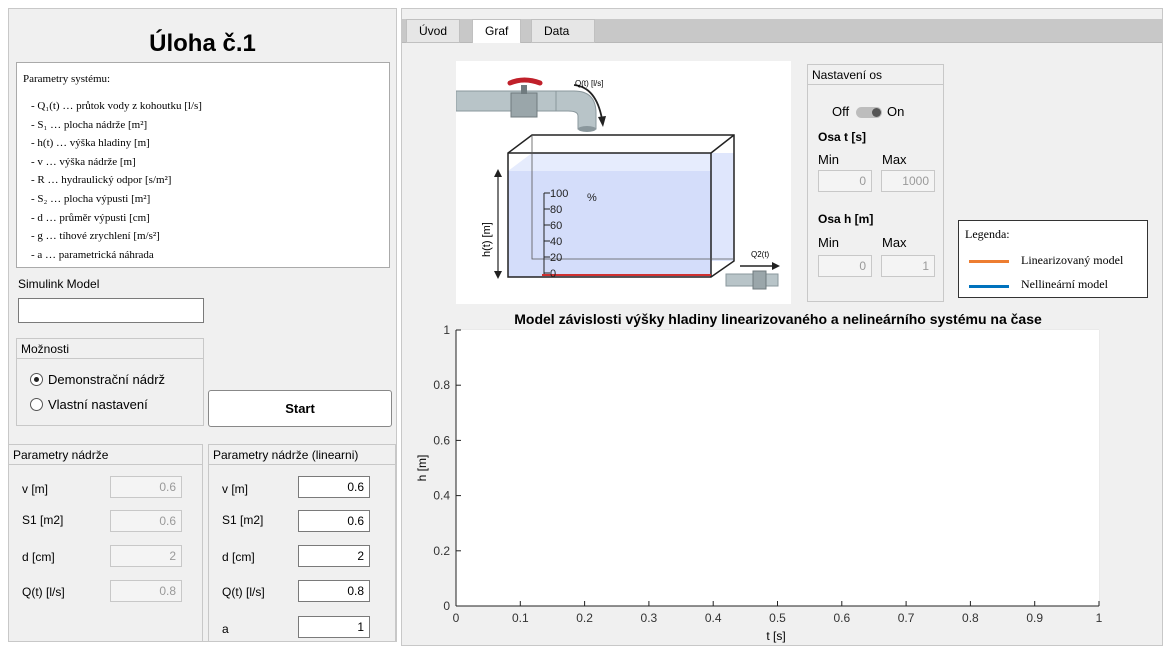 The height and width of the screenshot is (646, 1167). Describe the element at coordinates (111, 310) in the screenshot. I see `simulink-input` at that location.